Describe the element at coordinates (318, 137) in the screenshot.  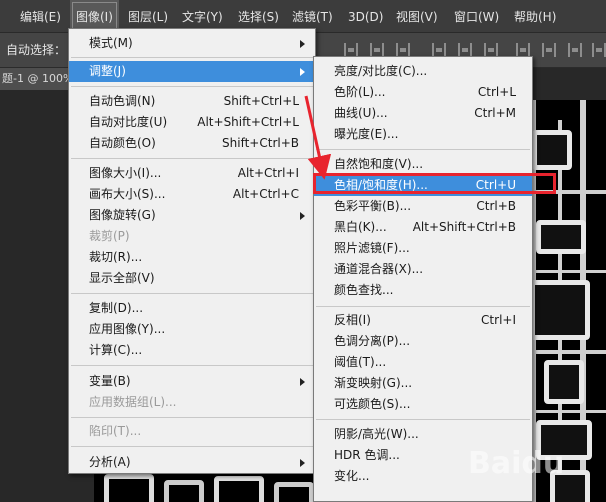
I see `annotation-arrow-icon` at that location.